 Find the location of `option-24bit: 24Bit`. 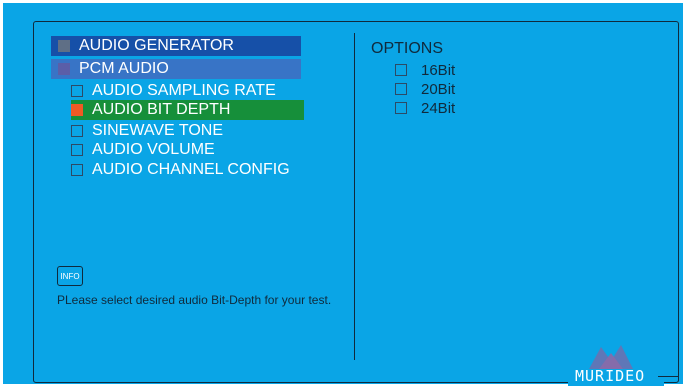

option-24bit: 24Bit is located at coordinates (425, 108).